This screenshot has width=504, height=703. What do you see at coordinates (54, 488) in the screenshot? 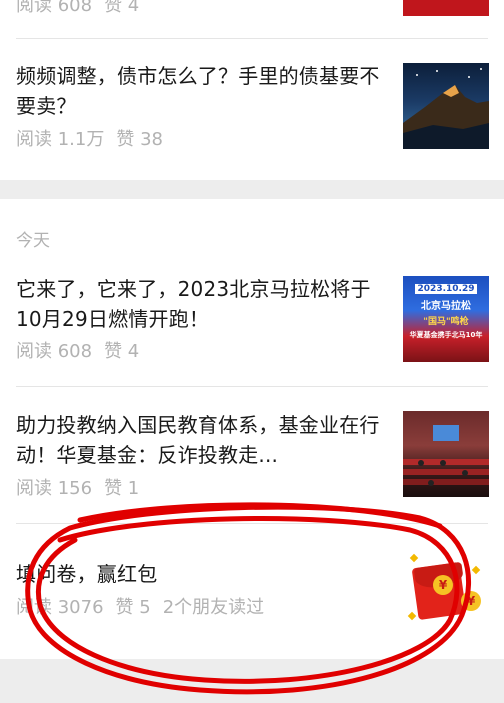
I see `read-count: 阅读 156` at bounding box center [54, 488].